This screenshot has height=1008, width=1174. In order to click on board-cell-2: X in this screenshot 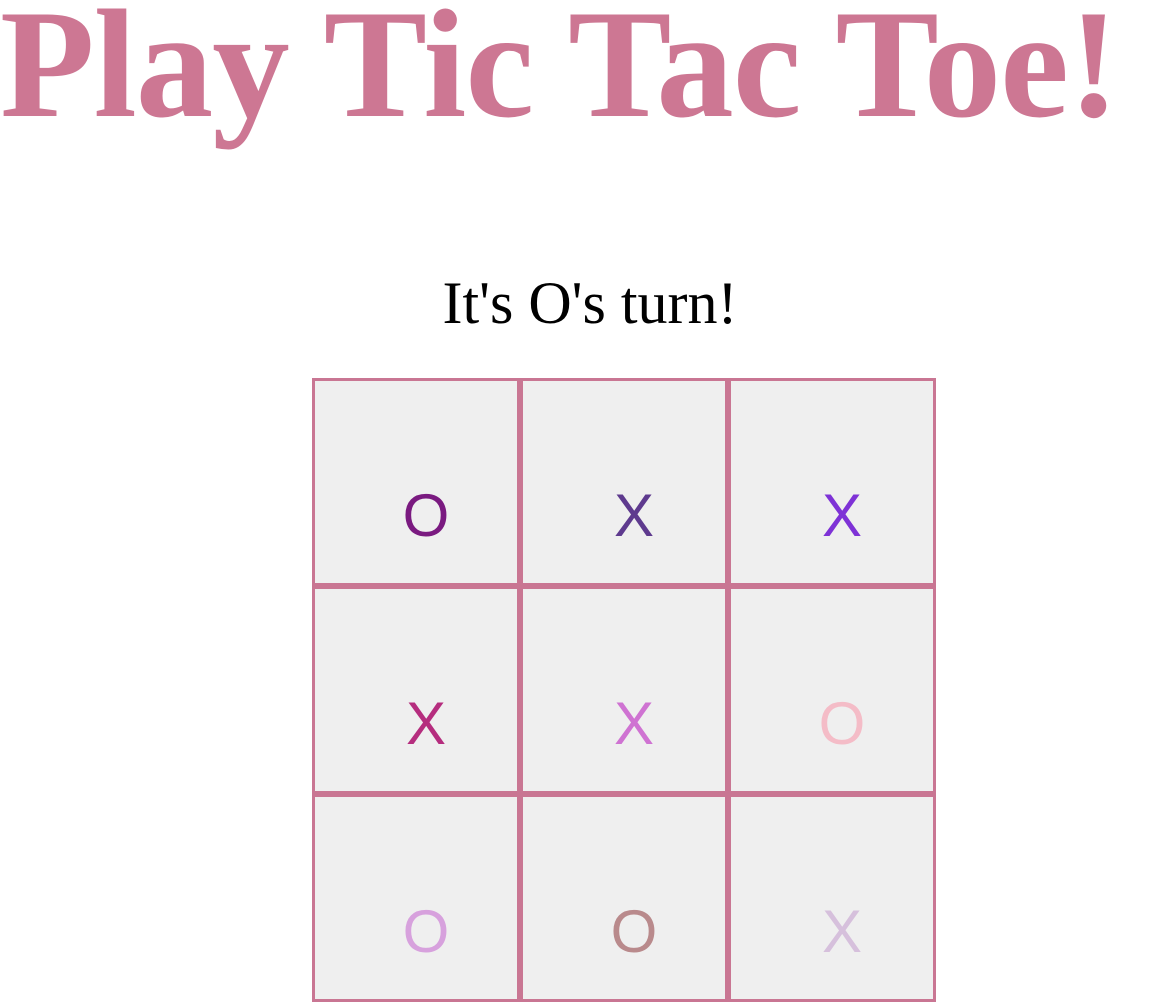, I will do `click(624, 482)`.